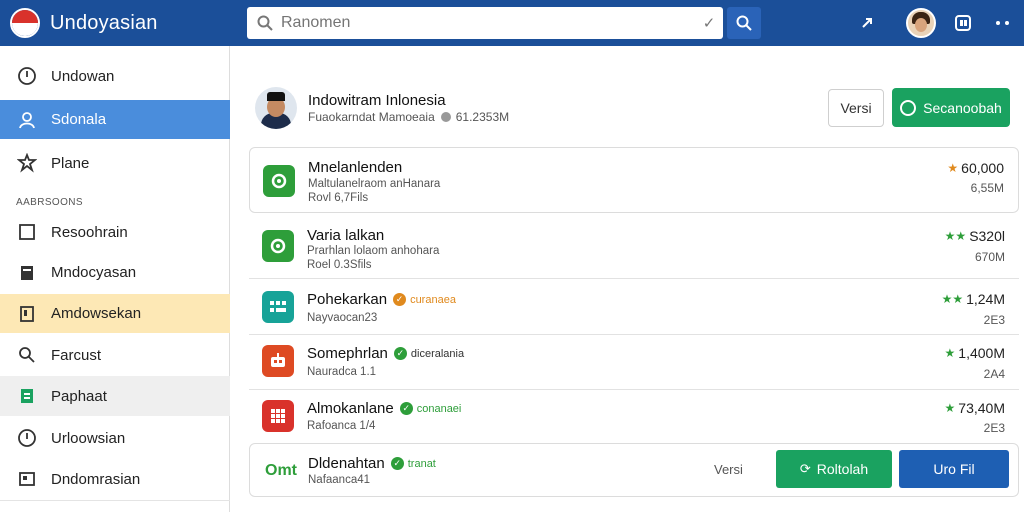  Describe the element at coordinates (338, 198) in the screenshot. I see `app-meta: Rovl 6,7Fils` at that location.